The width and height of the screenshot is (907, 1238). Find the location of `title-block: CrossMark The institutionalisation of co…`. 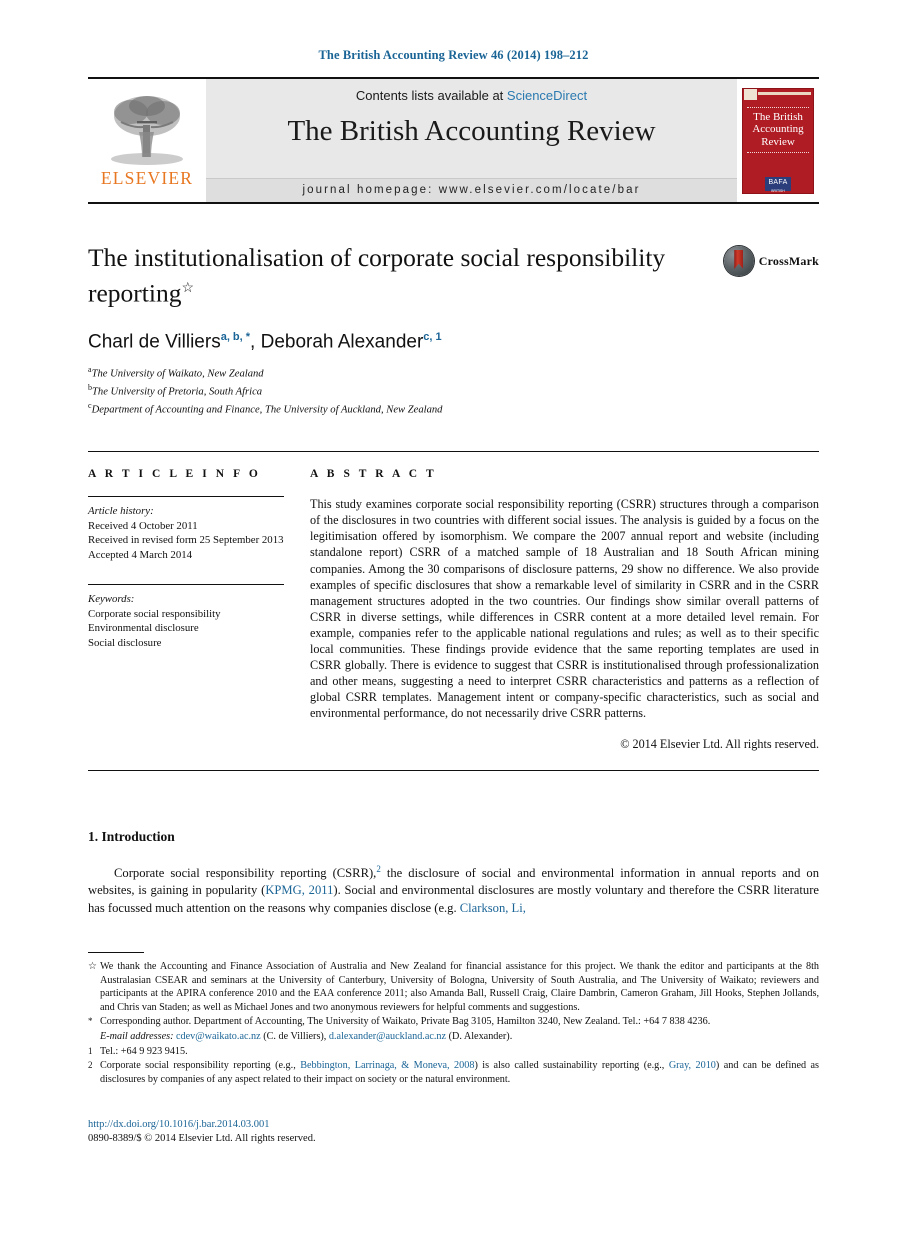

title-block: CrossMark The institutionalisation of co… is located at coordinates (453, 329).